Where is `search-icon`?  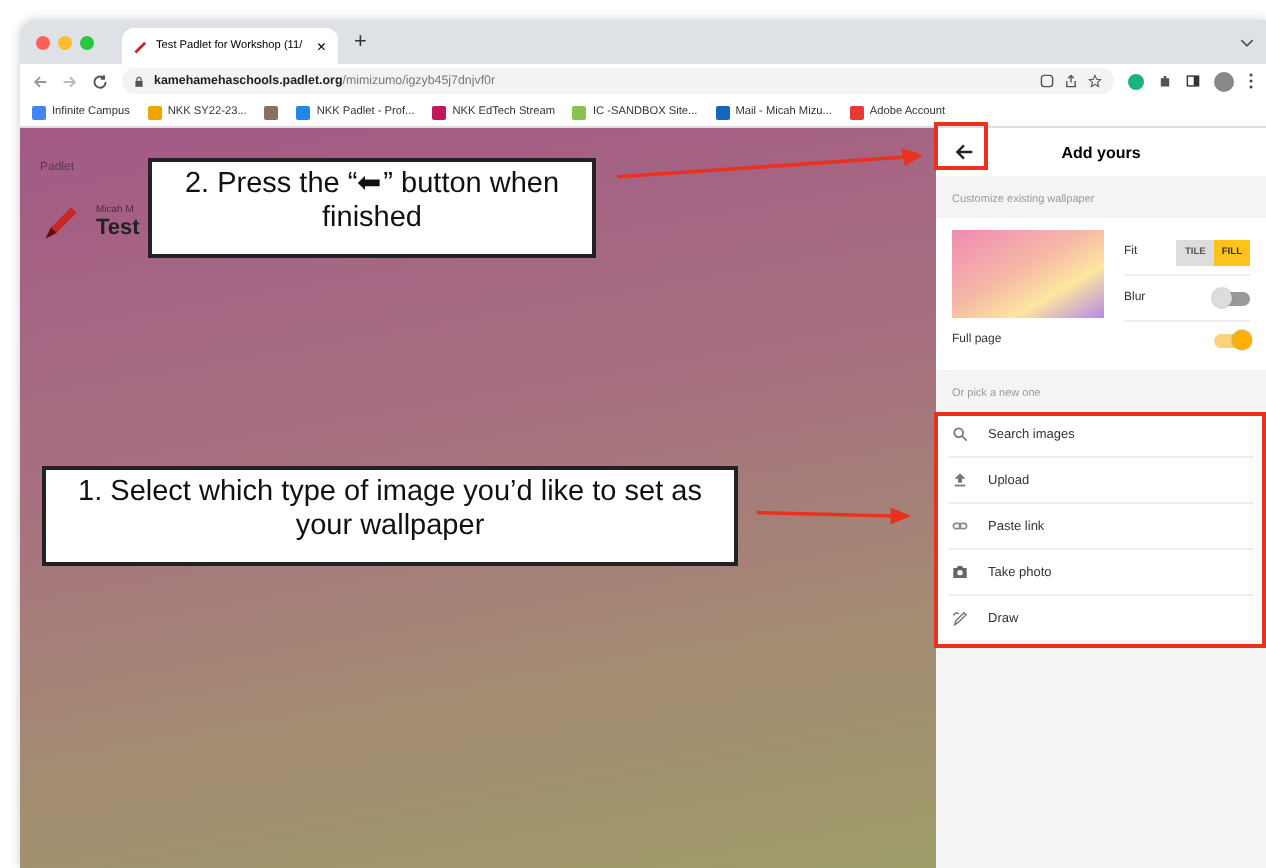 search-icon is located at coordinates (960, 434).